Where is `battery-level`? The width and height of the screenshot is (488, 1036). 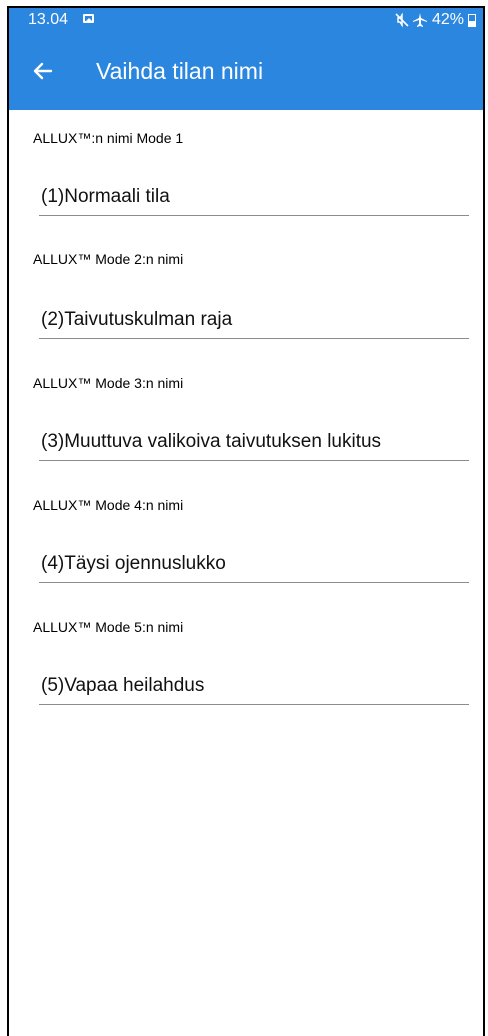 battery-level is located at coordinates (472, 23).